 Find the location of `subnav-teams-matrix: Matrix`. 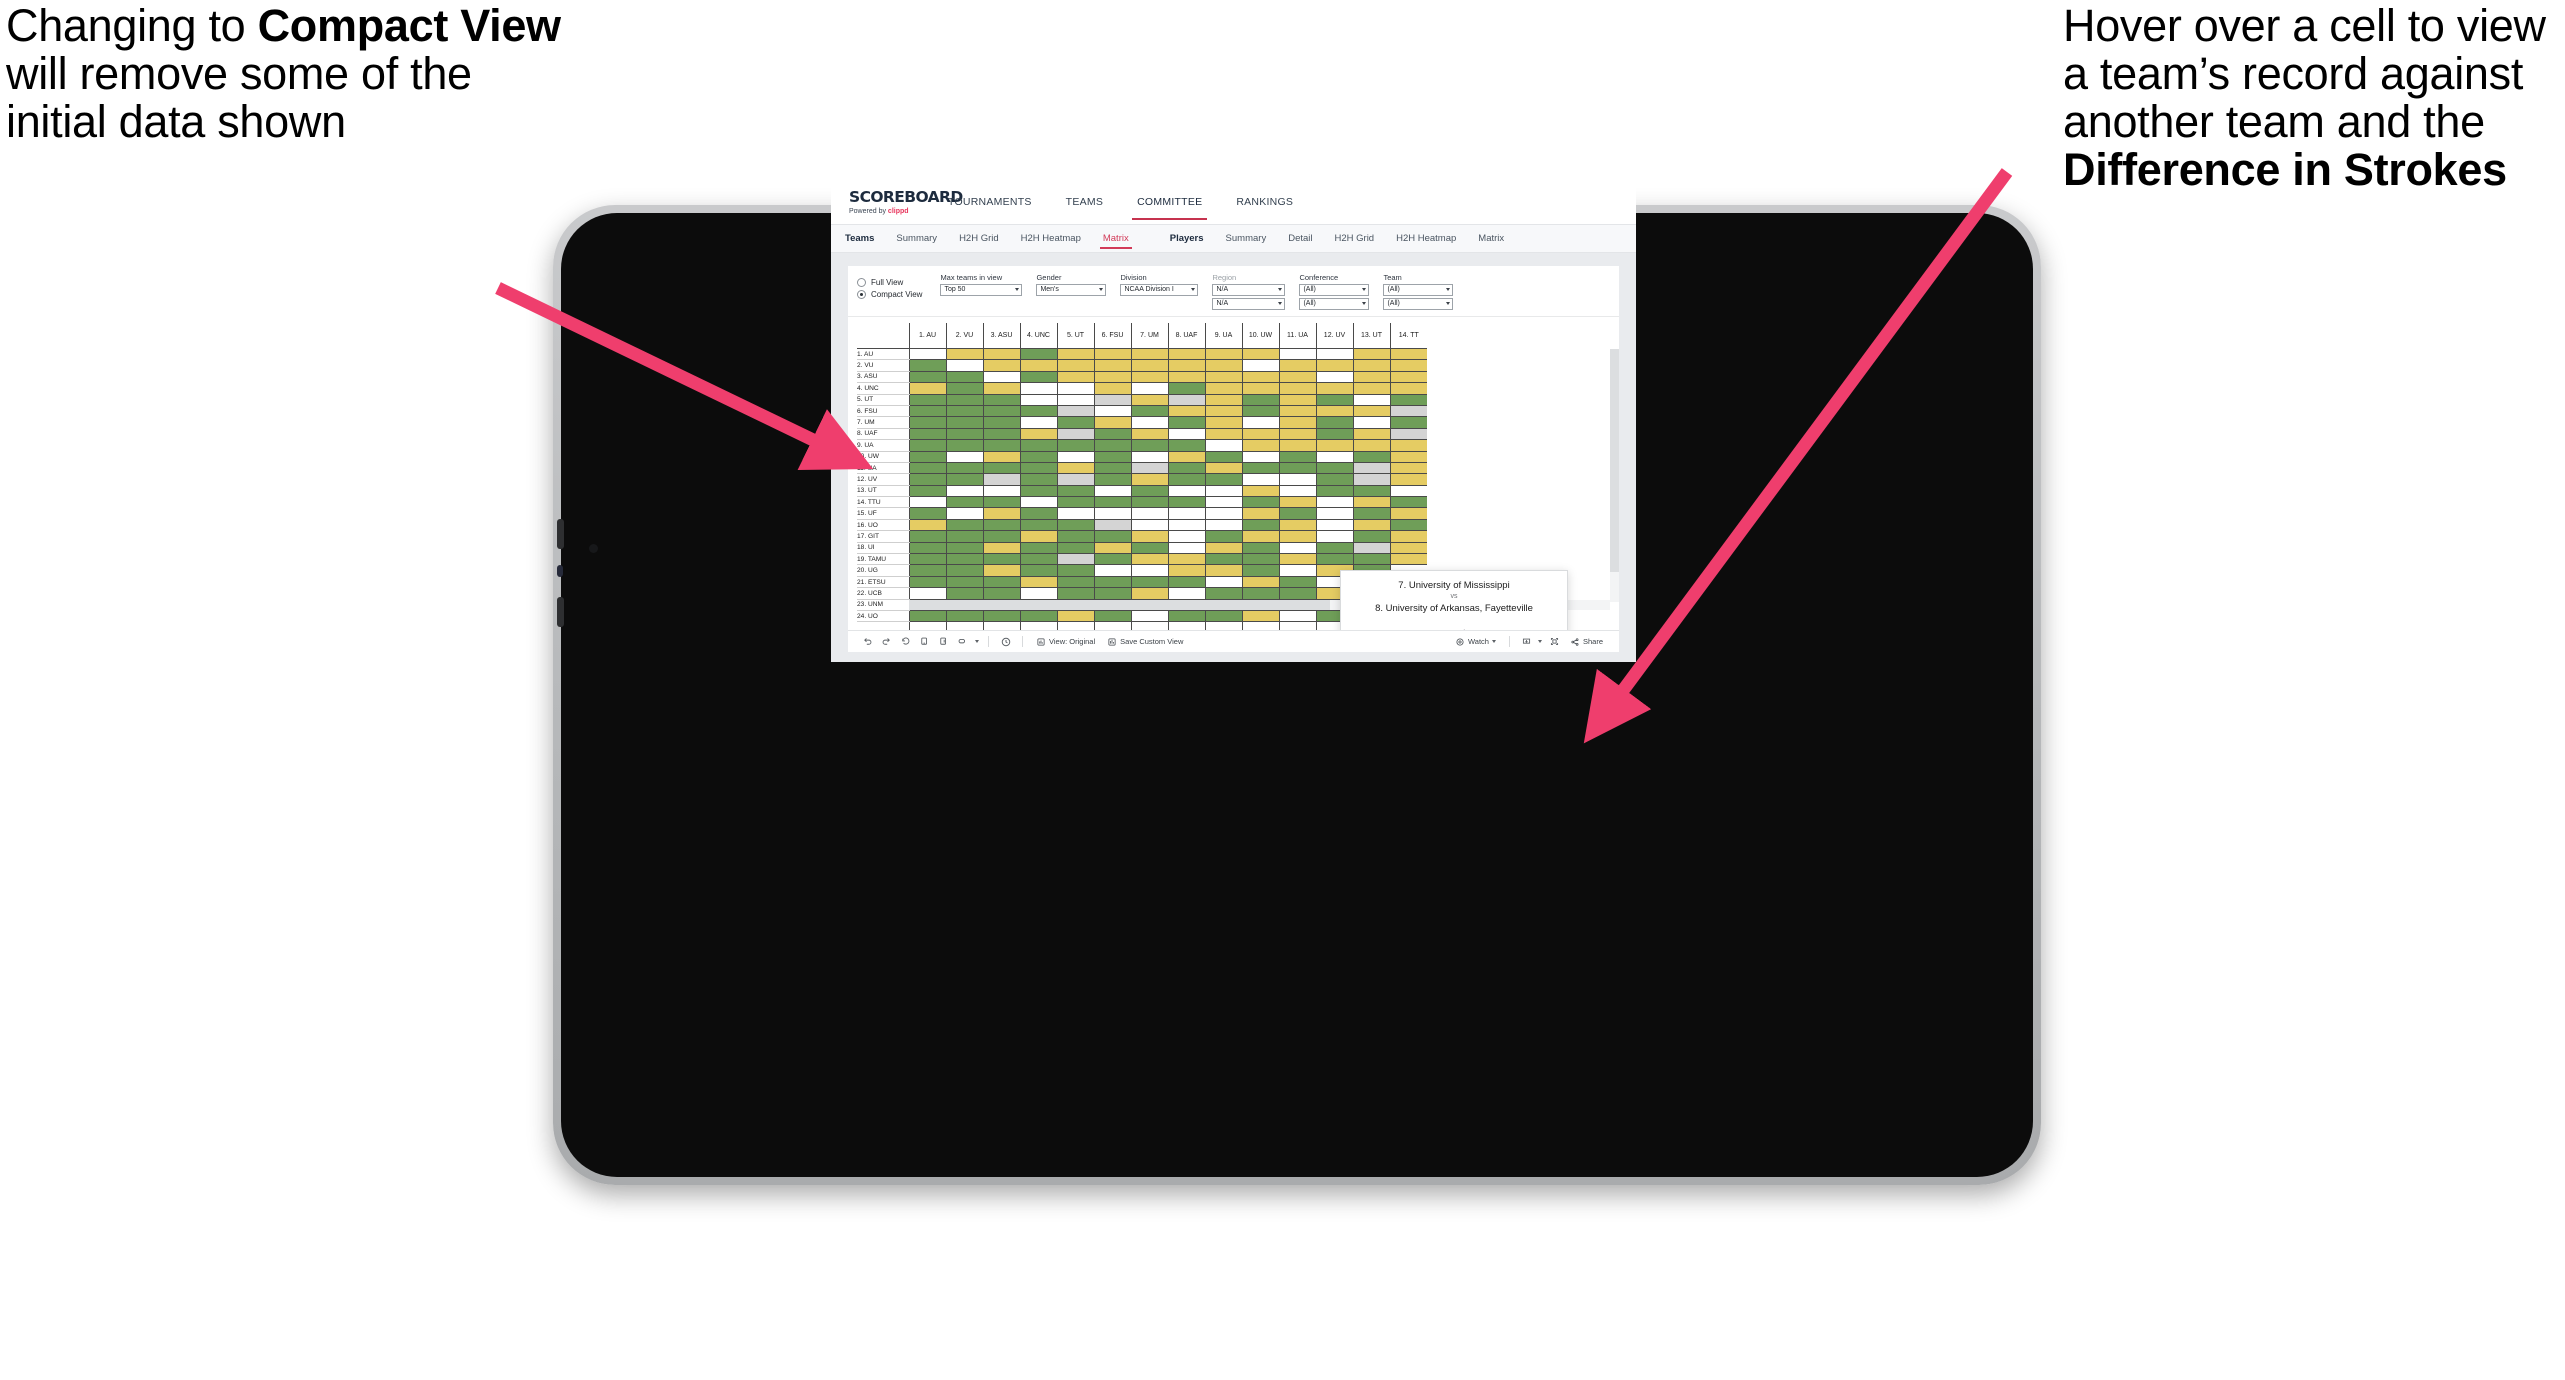

subnav-teams-matrix: Matrix is located at coordinates (1116, 239).